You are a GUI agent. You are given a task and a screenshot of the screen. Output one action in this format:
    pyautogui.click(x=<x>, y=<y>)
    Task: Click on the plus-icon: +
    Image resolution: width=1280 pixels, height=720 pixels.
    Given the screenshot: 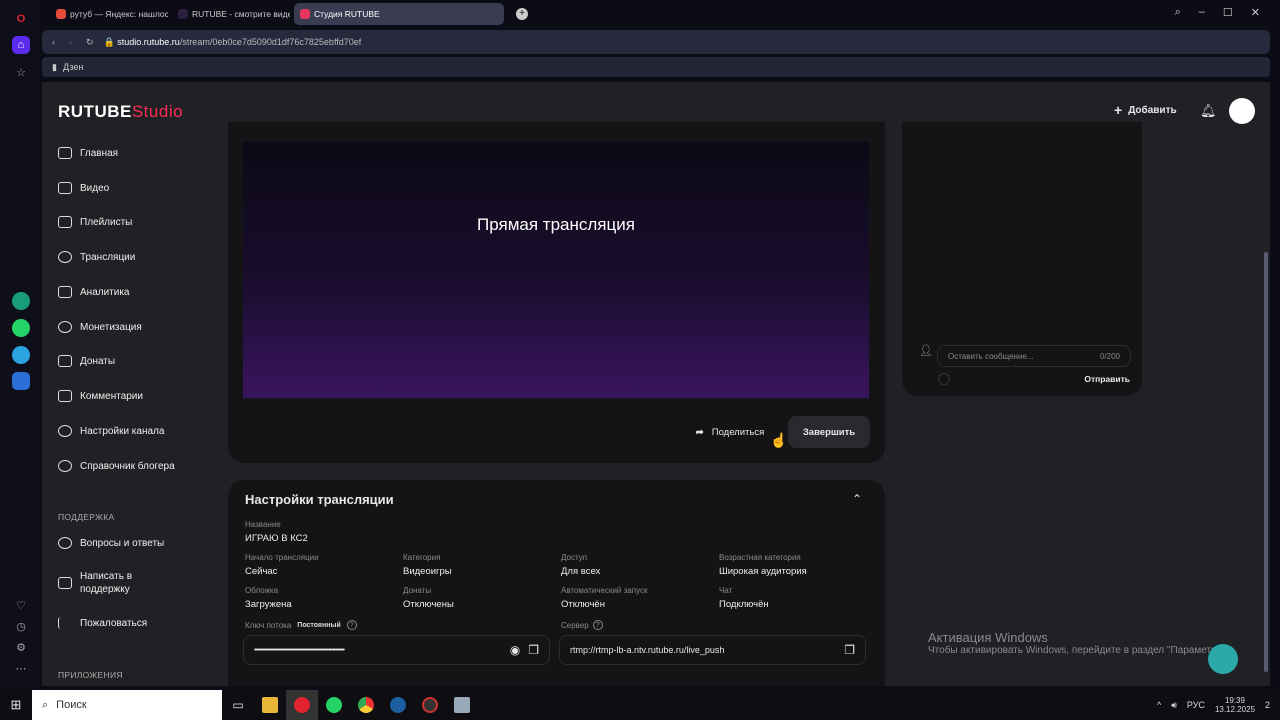 What is the action you would take?
    pyautogui.click(x=1118, y=110)
    